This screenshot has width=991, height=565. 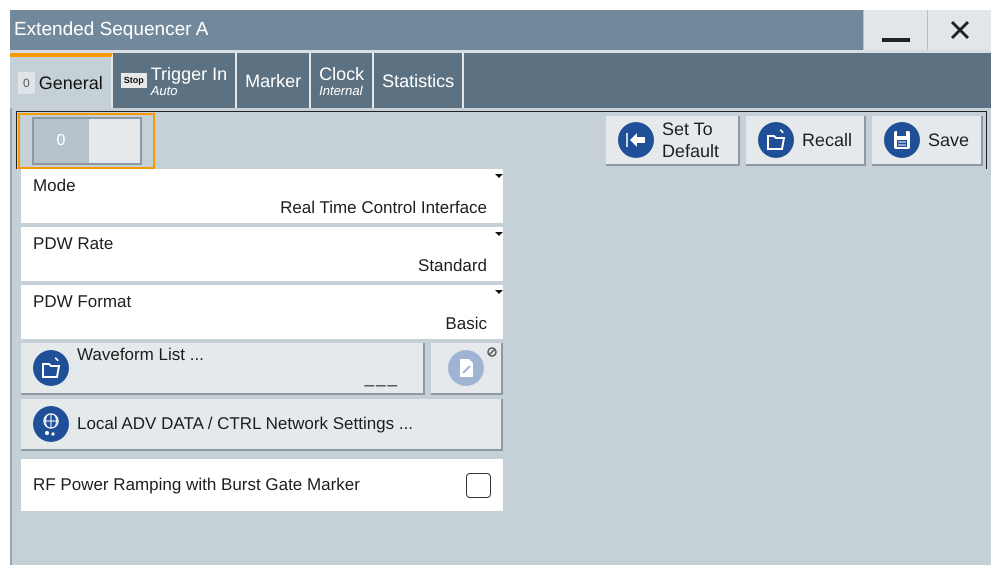 I want to click on dropdown-field: PDW Format Basic, so click(x=262, y=312).